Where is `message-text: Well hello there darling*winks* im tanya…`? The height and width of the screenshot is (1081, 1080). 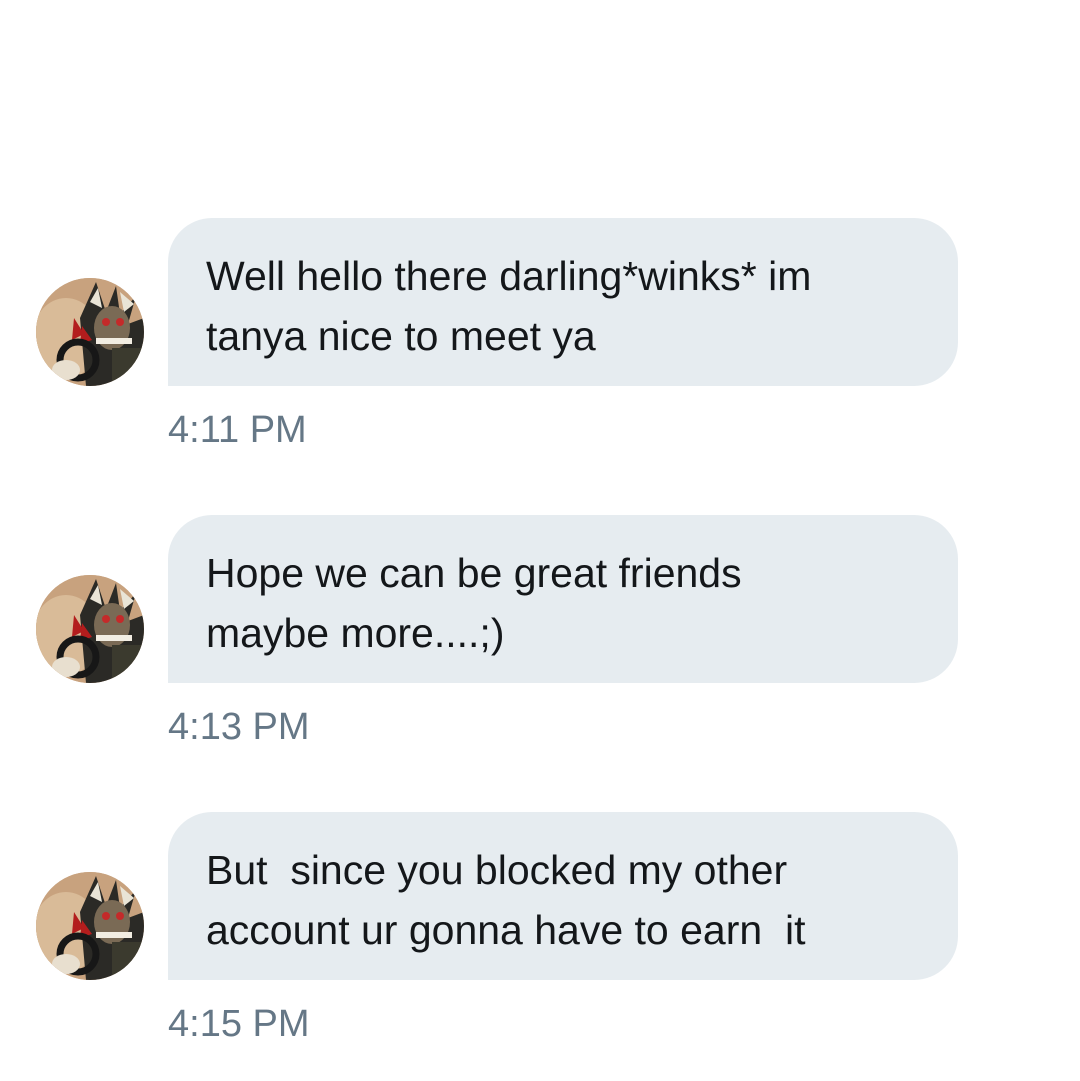 message-text: Well hello there darling*winks* im tanya… is located at coordinates (509, 306).